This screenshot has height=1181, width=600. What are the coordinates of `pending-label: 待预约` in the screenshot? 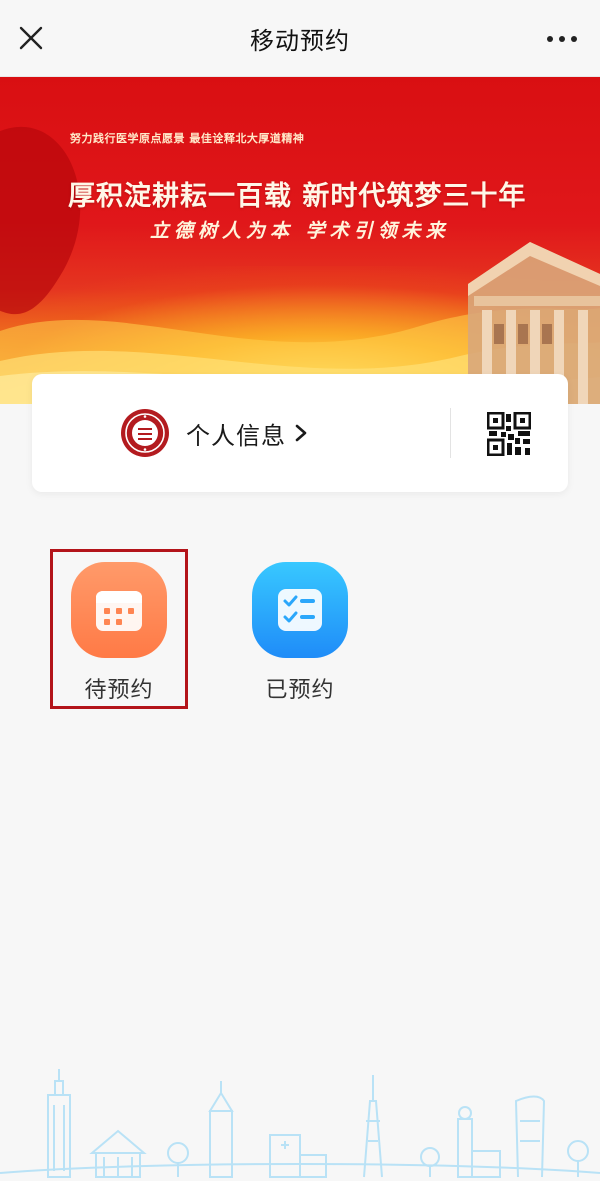 It's located at (119, 690).